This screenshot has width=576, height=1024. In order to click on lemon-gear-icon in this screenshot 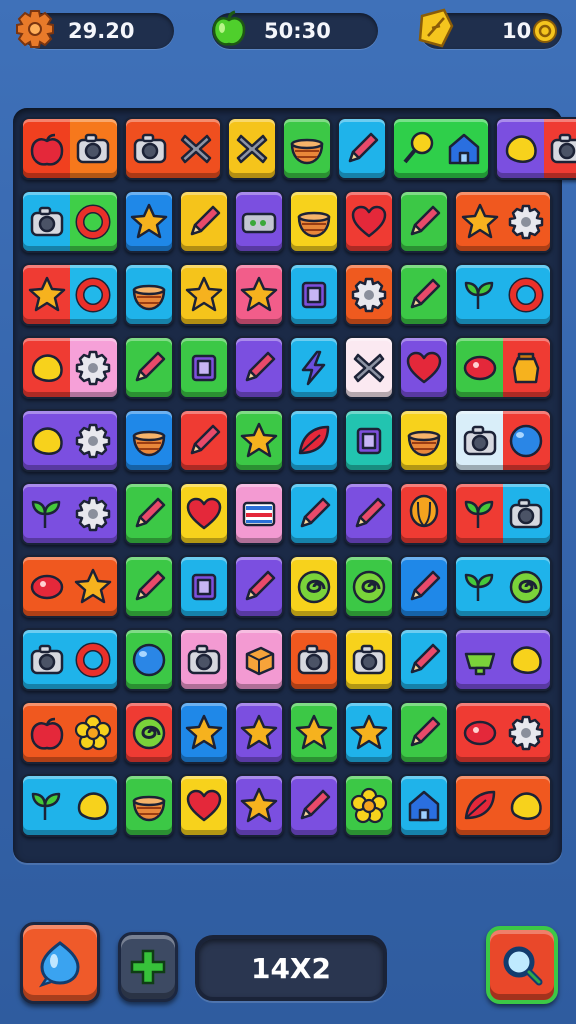, I will do `click(71, 440)`.